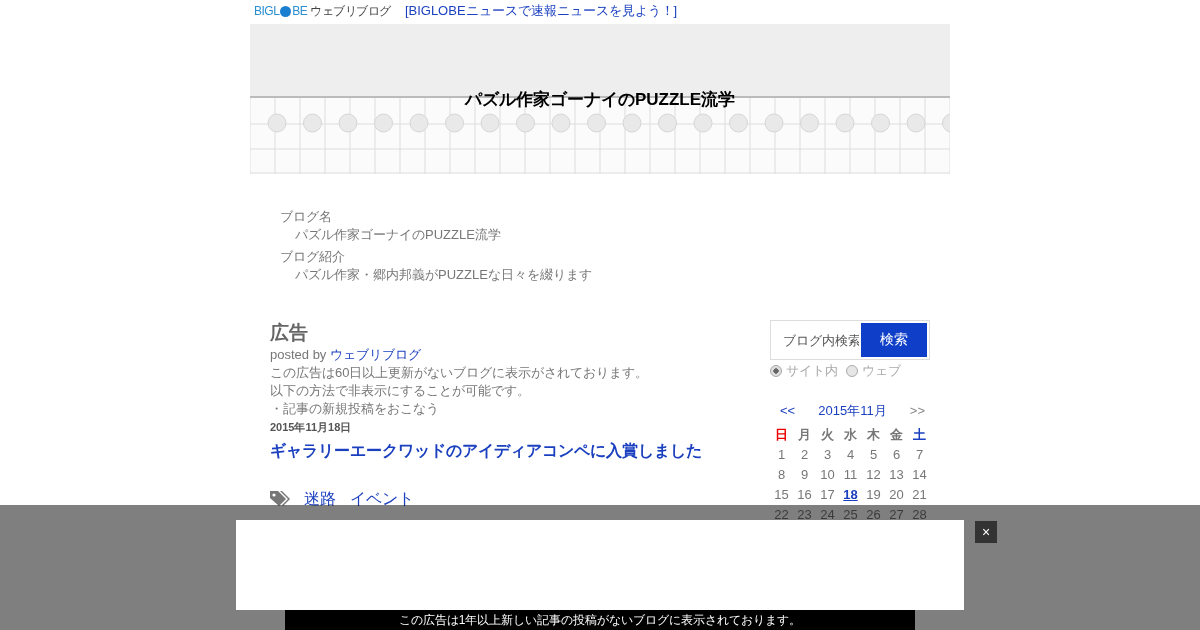 The width and height of the screenshot is (1200, 630). I want to click on day-number: 19, so click(873, 495).